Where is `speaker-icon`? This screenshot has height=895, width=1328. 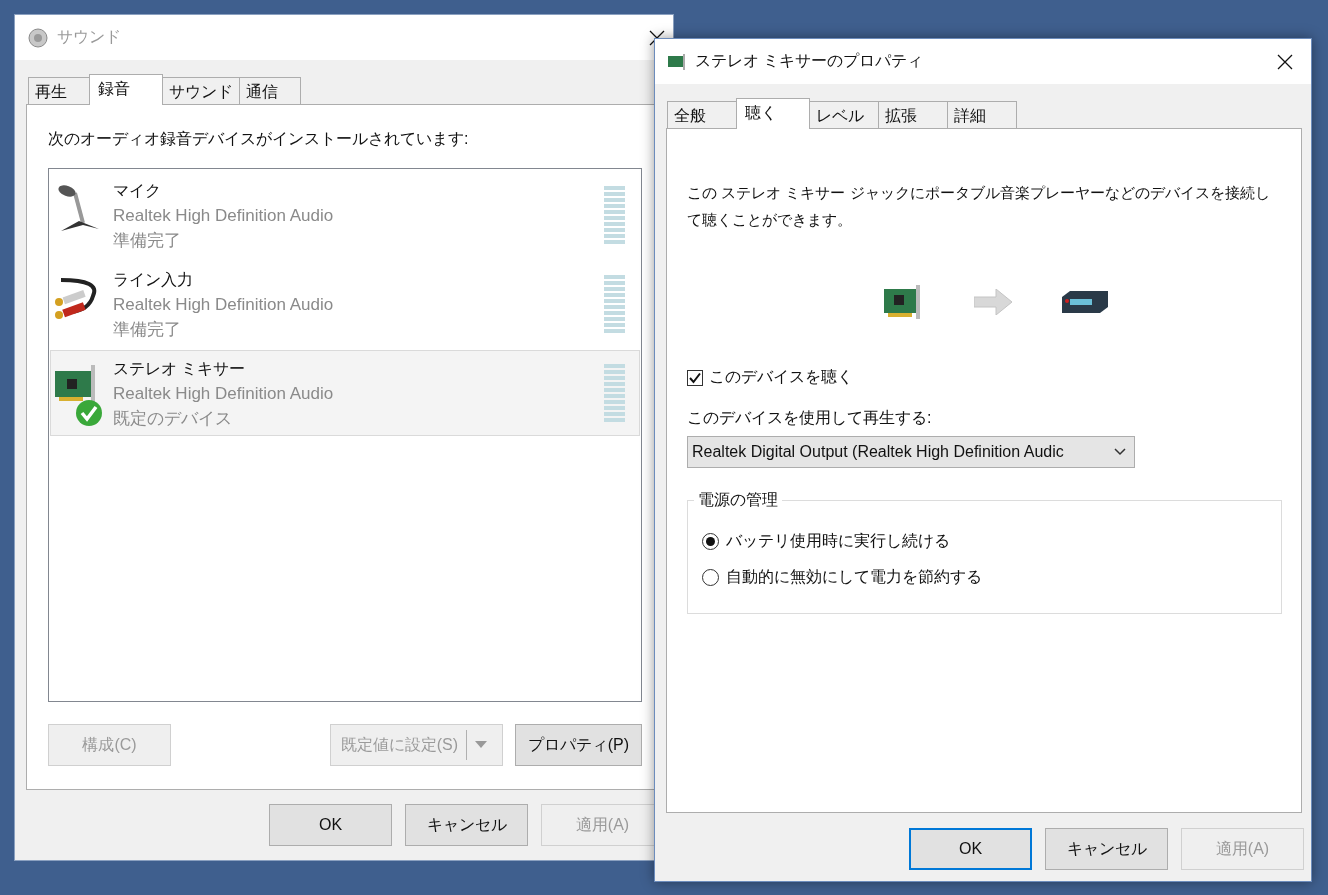 speaker-icon is located at coordinates (38, 37).